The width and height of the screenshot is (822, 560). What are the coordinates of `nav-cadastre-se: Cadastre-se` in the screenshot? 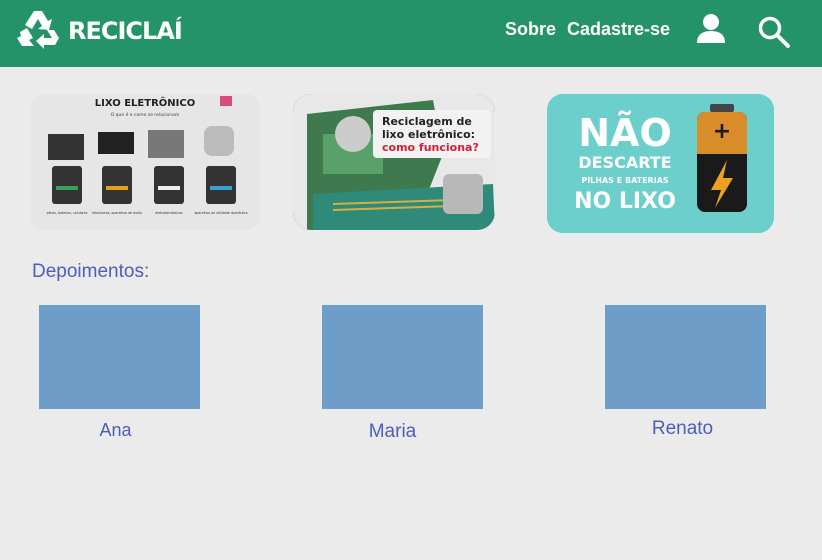 It's located at (618, 29).